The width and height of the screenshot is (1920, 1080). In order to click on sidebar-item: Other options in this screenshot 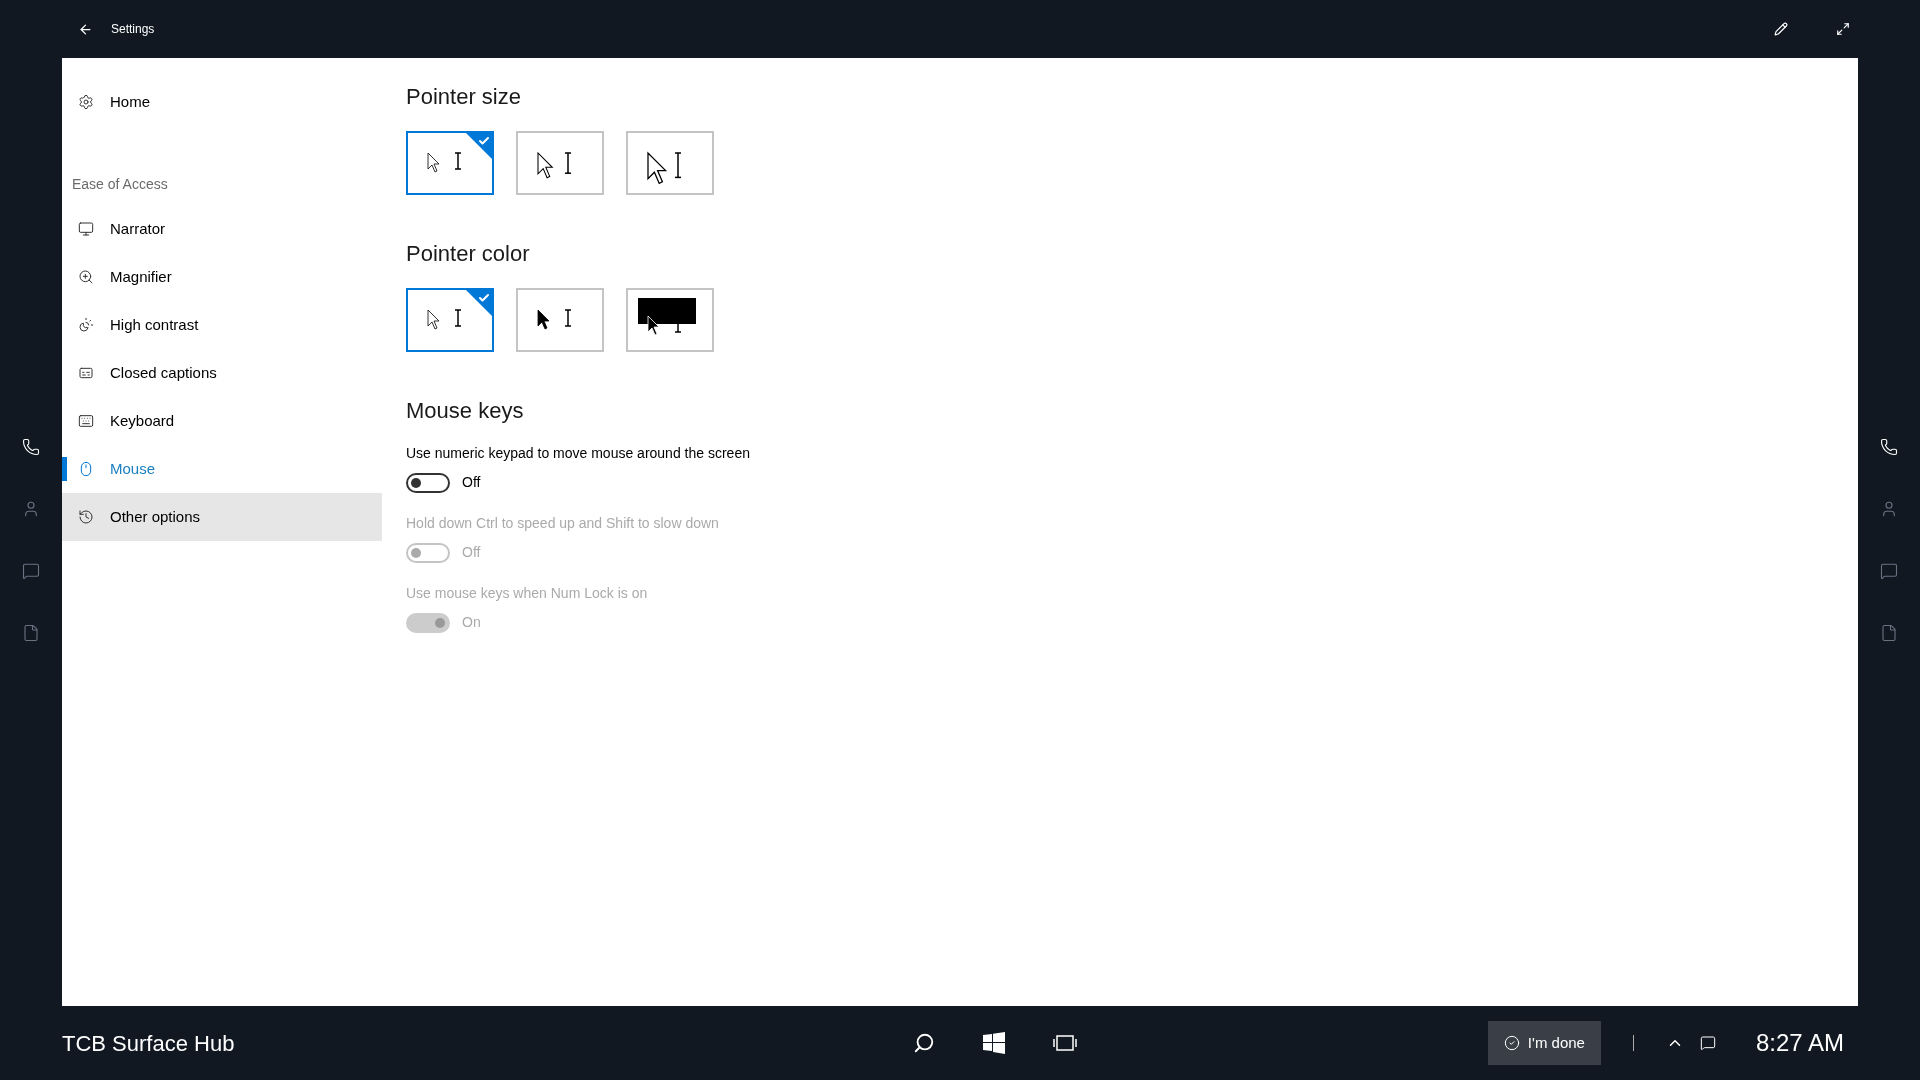, I will do `click(222, 517)`.